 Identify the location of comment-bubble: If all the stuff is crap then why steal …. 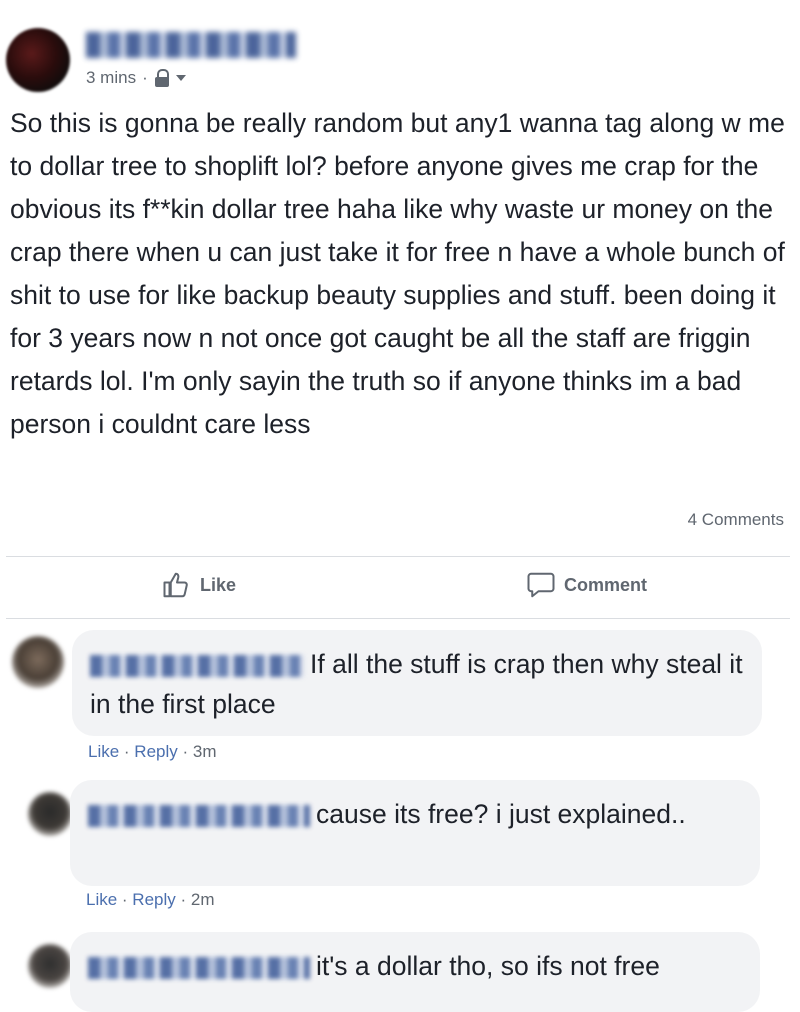
(417, 683).